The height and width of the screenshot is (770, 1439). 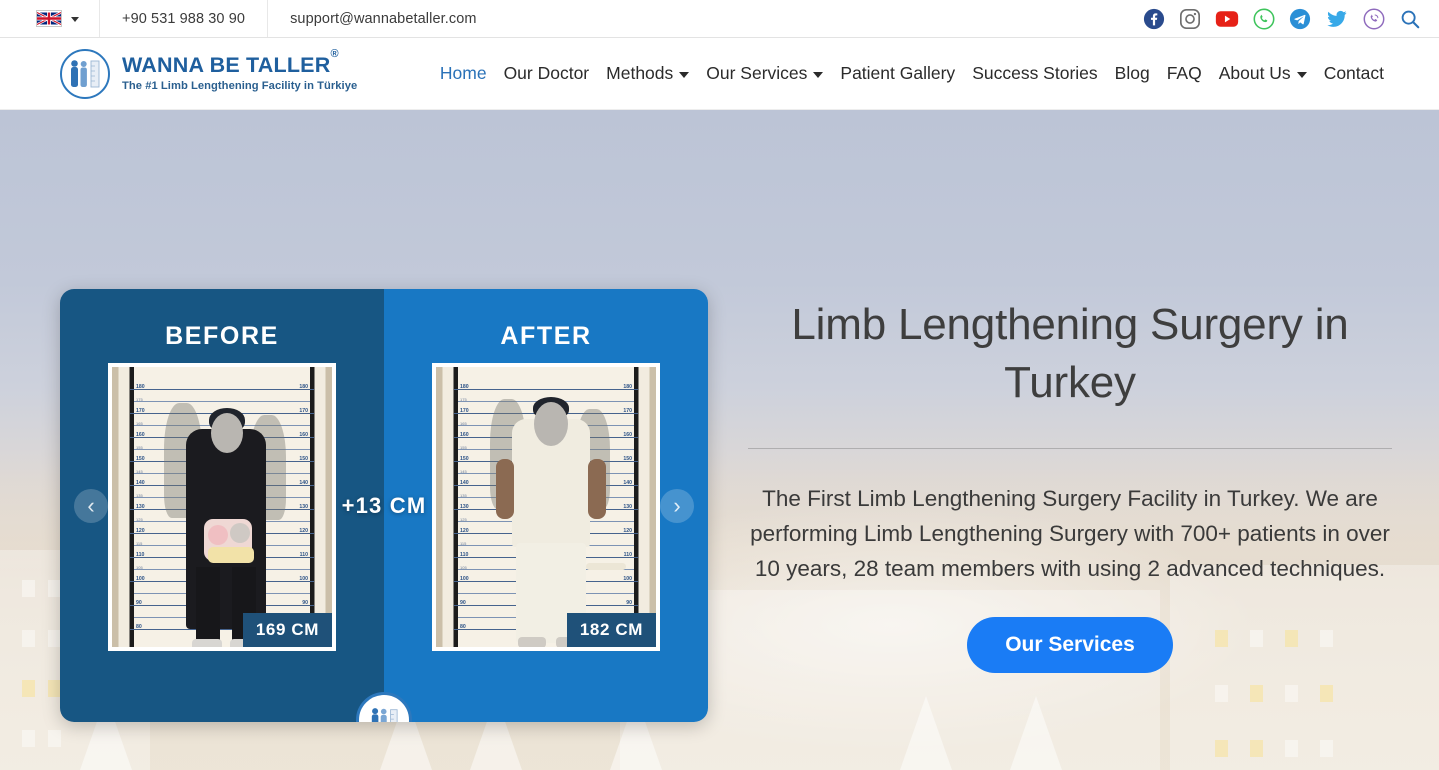 I want to click on hero-divider, so click(x=1070, y=449).